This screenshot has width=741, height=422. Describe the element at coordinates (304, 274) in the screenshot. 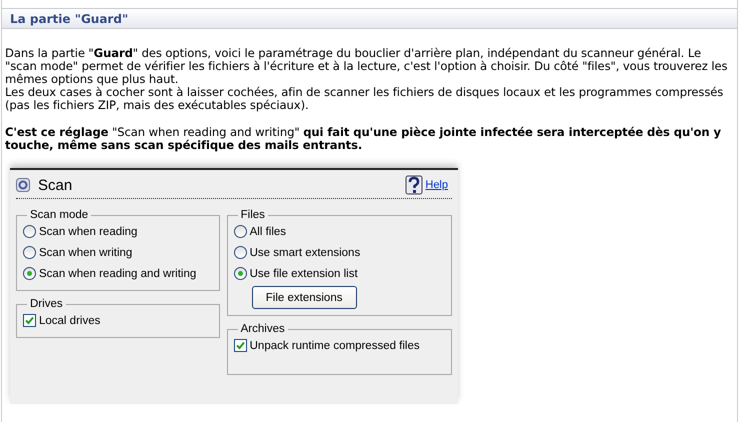

I see `option-label: Use file extension list` at that location.